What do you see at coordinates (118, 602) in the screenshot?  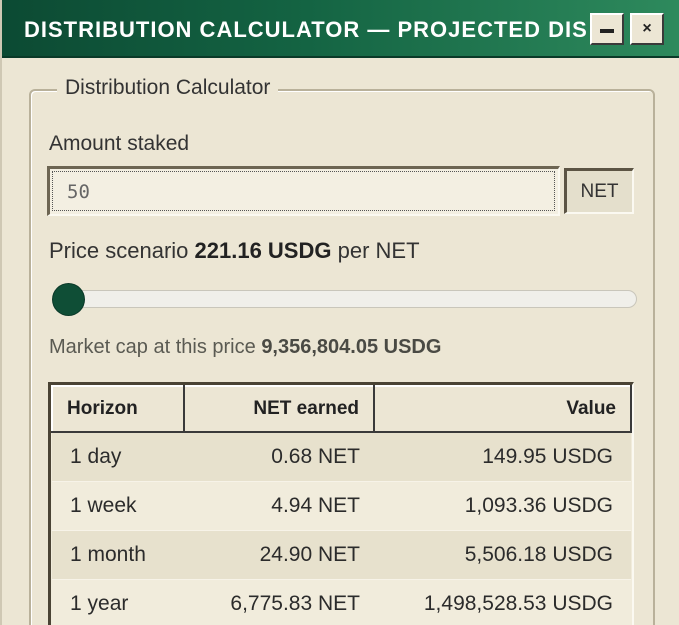 I see `cell-horizon: 1 year` at bounding box center [118, 602].